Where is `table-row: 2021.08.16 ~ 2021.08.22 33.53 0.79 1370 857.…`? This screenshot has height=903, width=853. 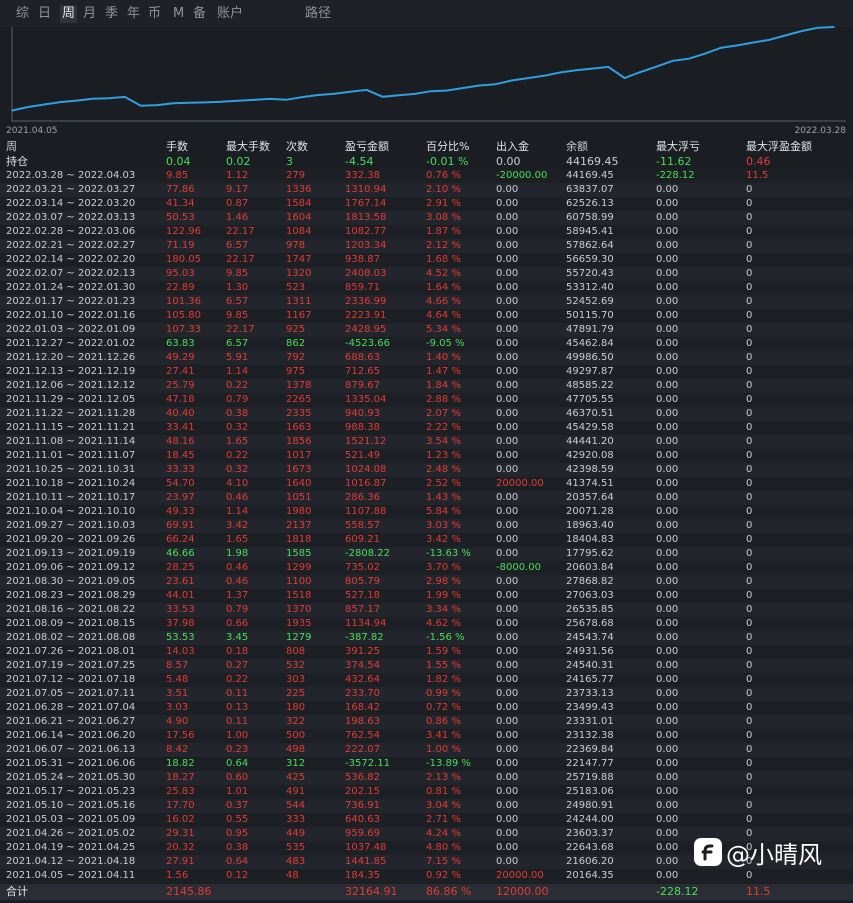 table-row: 2021.08.16 ~ 2021.08.22 33.53 0.79 1370 857.… is located at coordinates (426, 610).